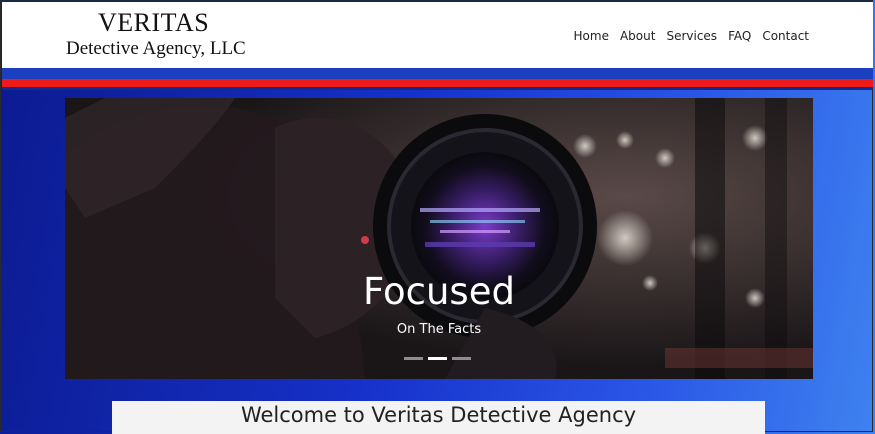 The image size is (875, 434). What do you see at coordinates (439, 291) in the screenshot?
I see `carousel-caption-title: Focused` at bounding box center [439, 291].